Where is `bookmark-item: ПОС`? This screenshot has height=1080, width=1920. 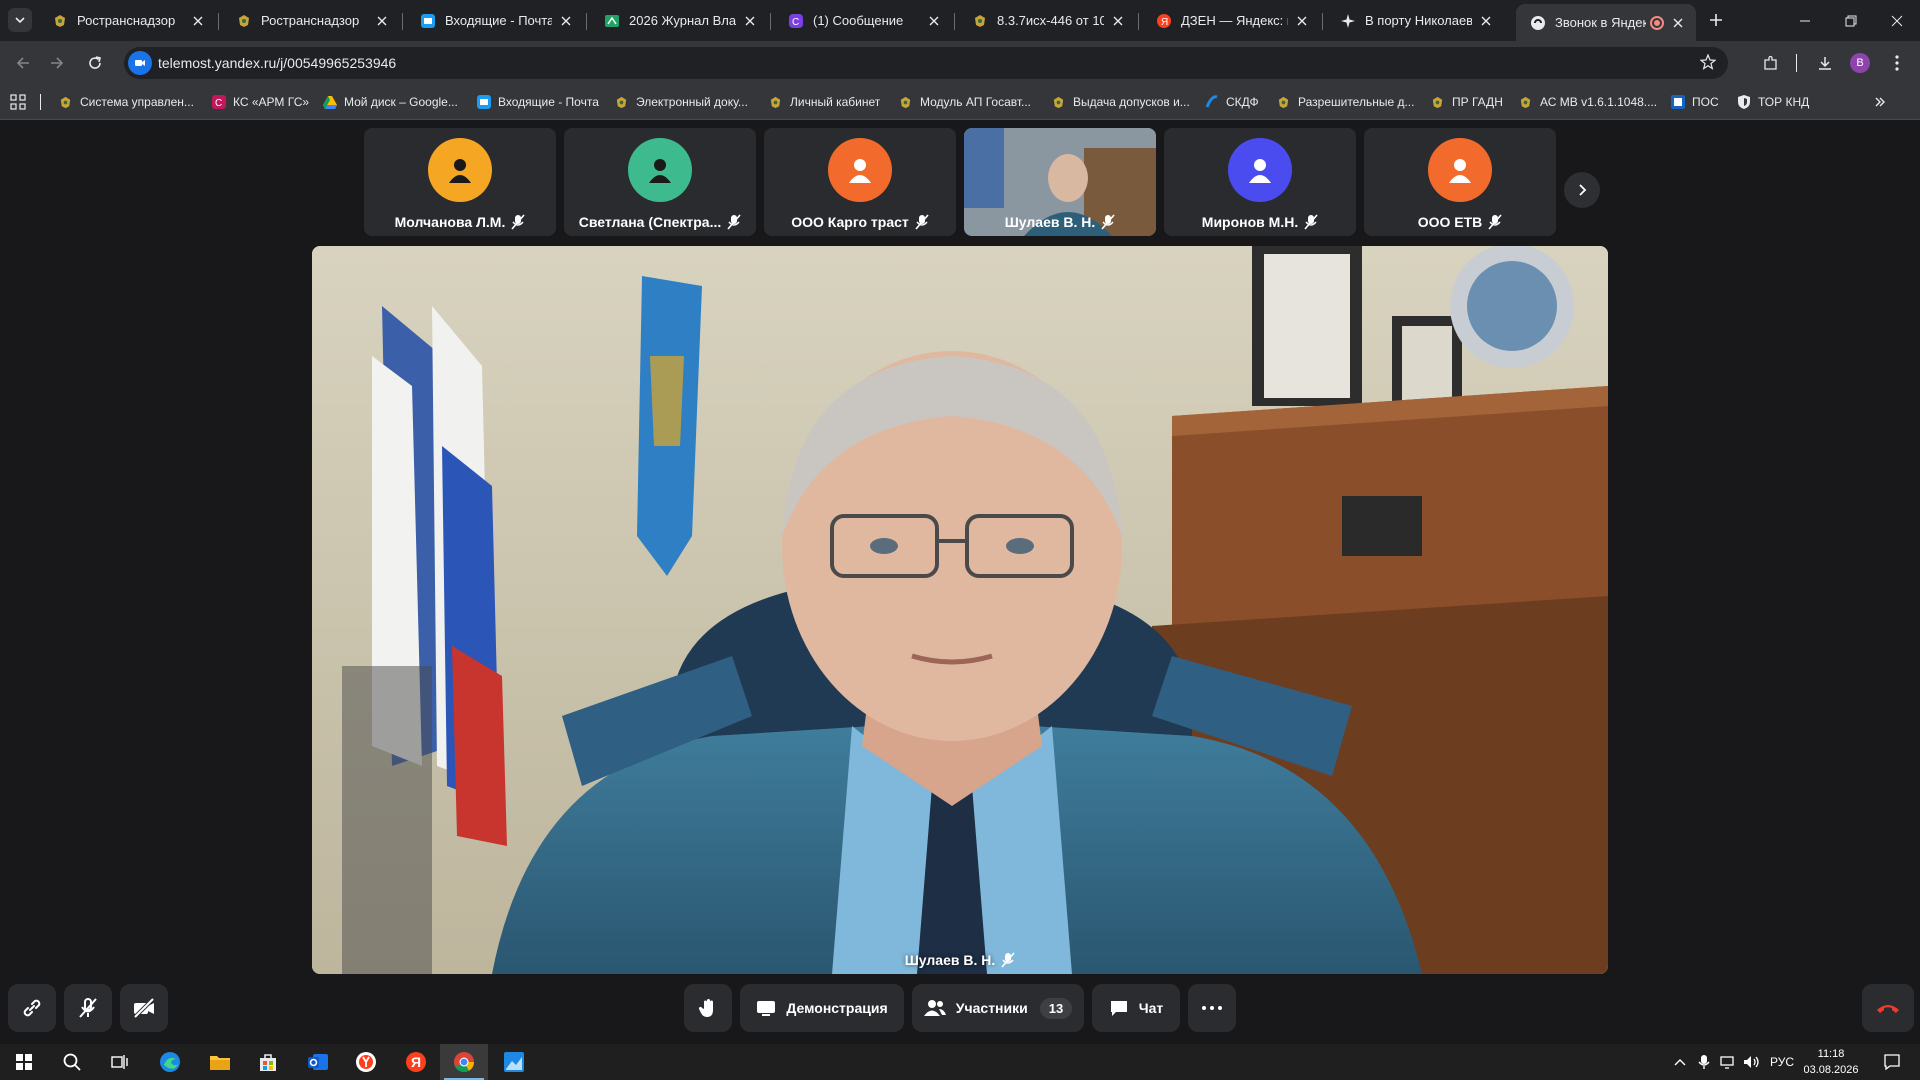 bookmark-item: ПОС is located at coordinates (1694, 102).